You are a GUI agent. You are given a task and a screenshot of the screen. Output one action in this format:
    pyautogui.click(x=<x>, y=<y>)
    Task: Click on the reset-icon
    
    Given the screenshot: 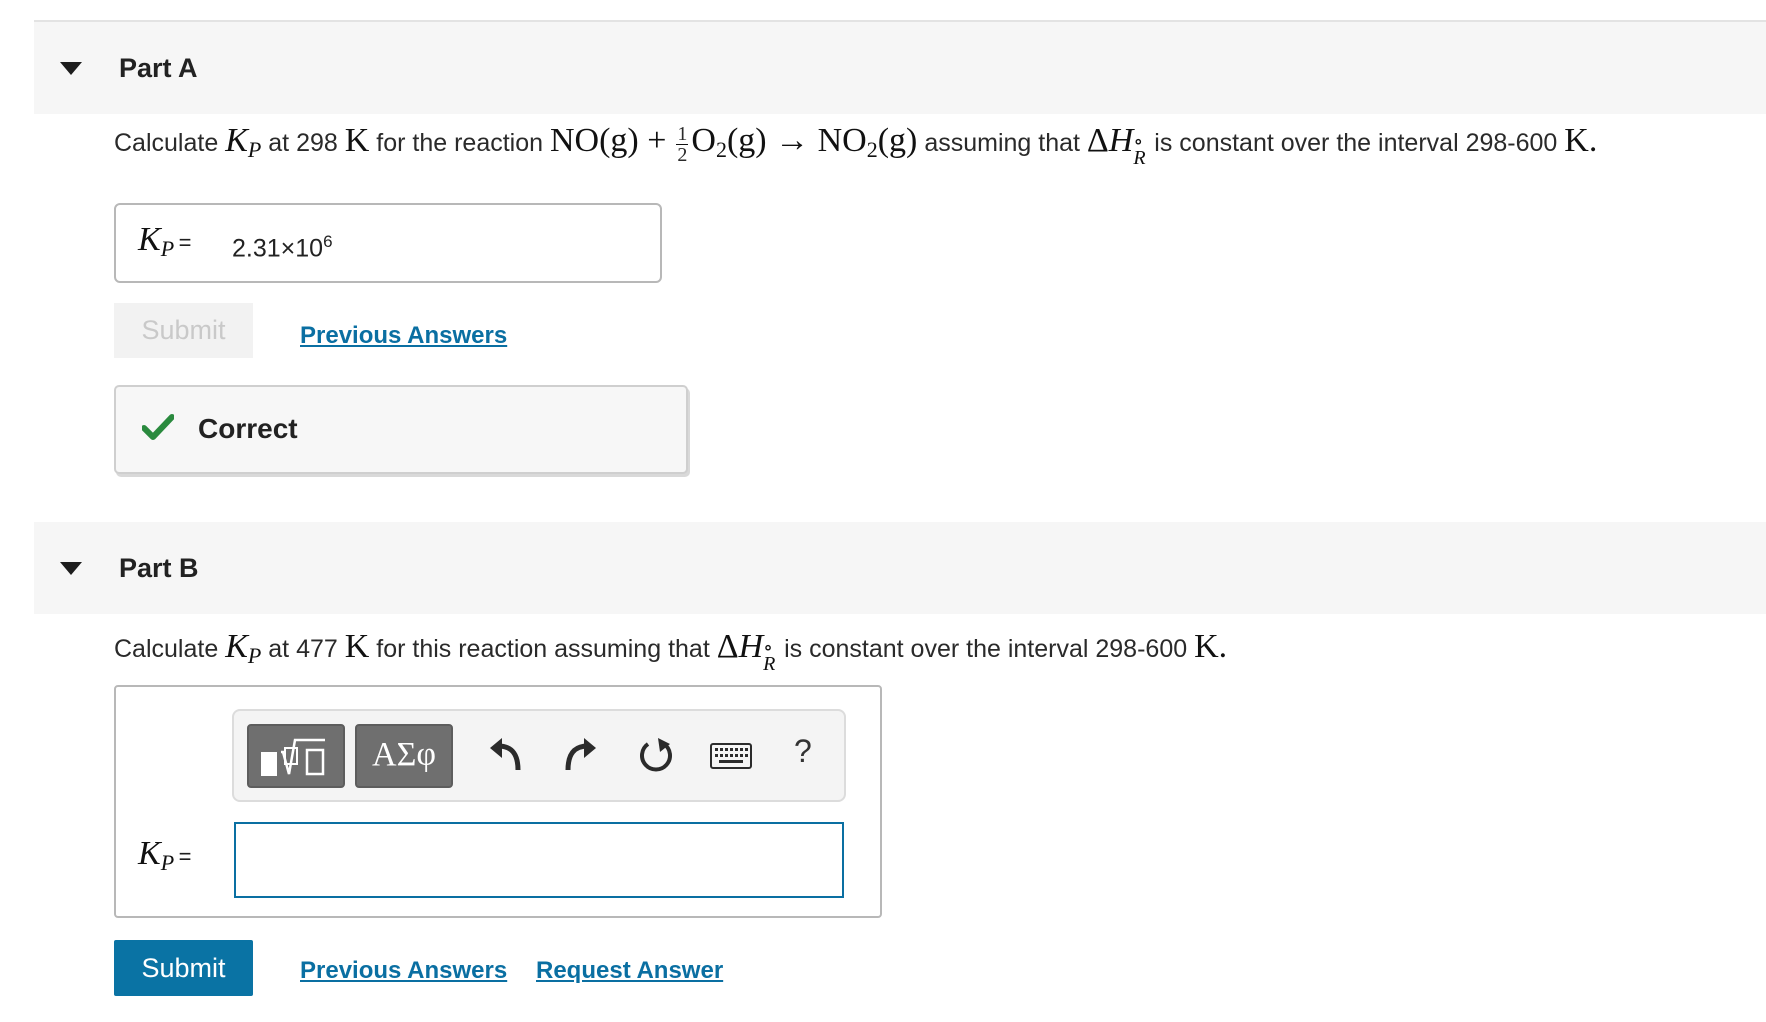 What is the action you would take?
    pyautogui.click(x=656, y=757)
    